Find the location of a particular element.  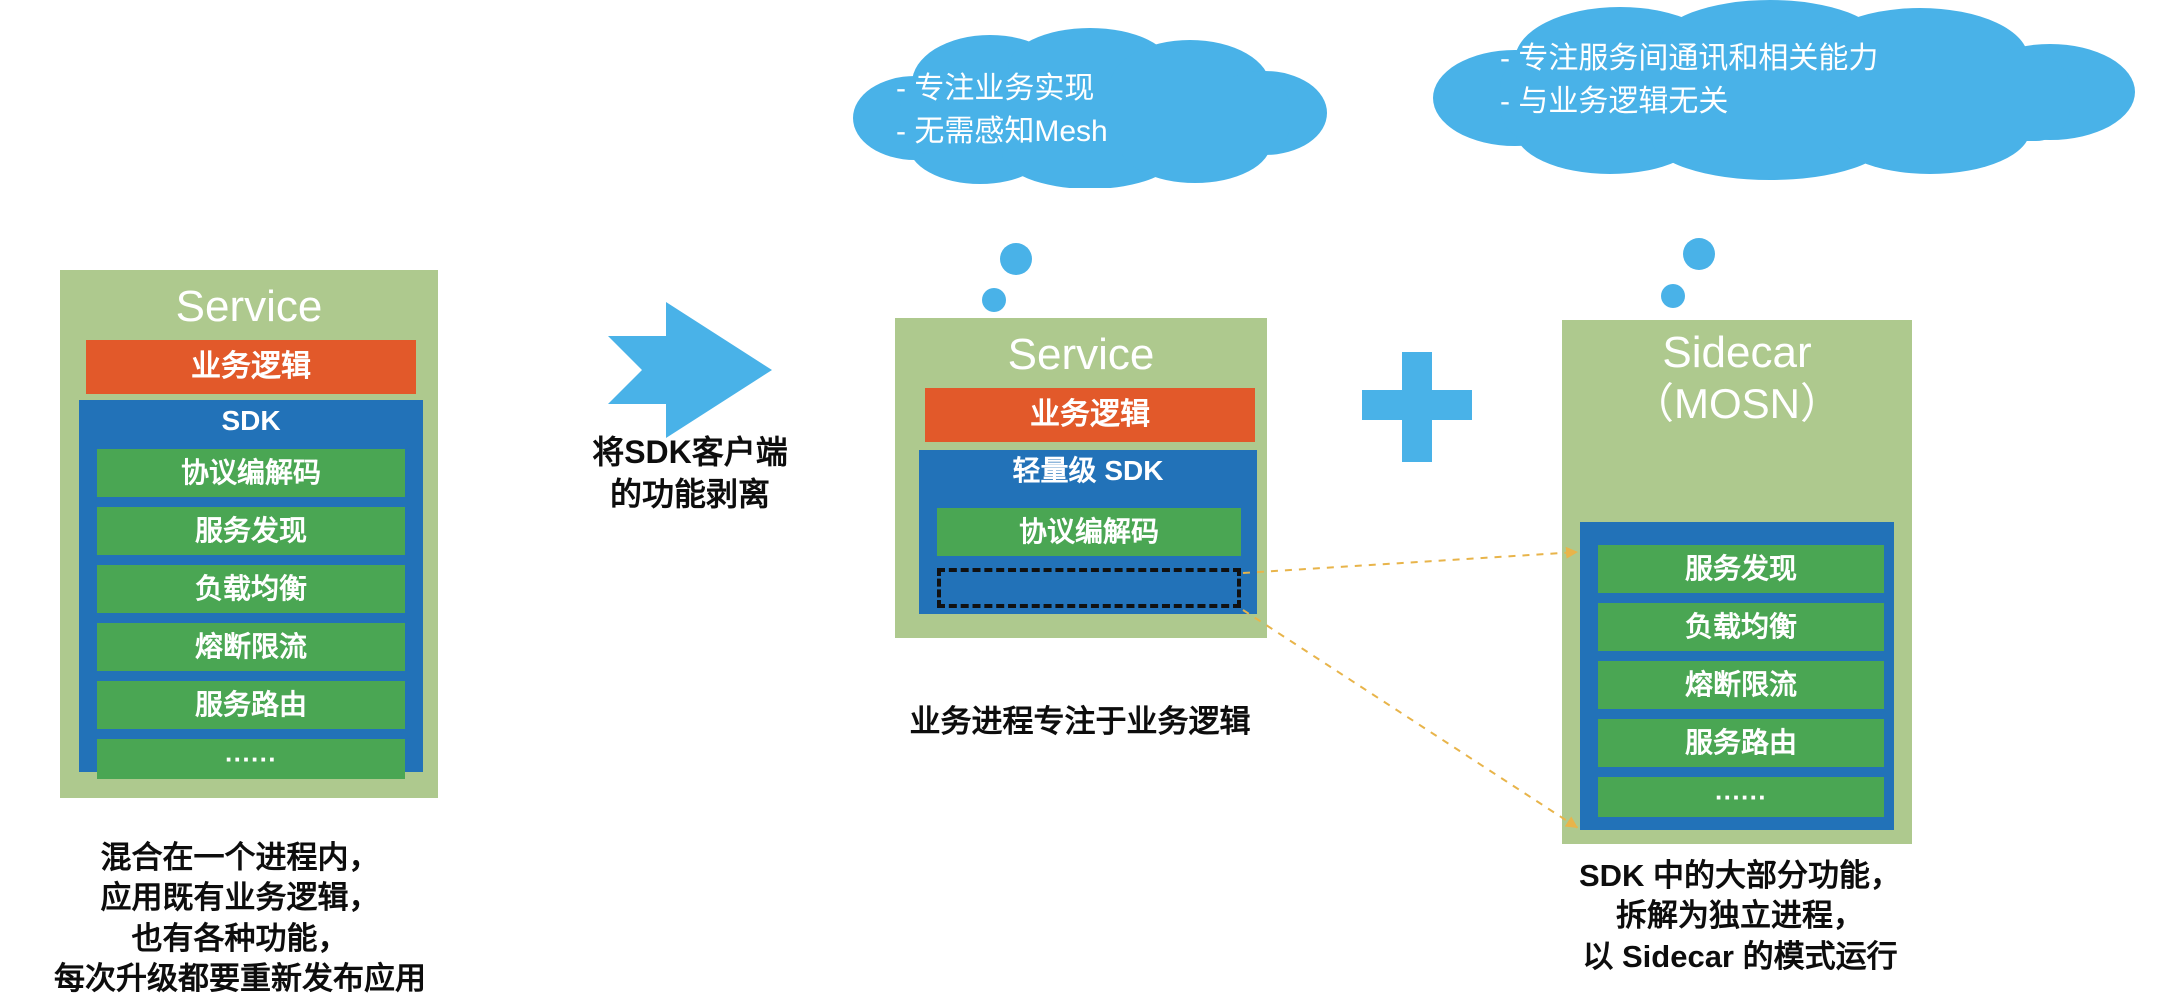

left-feature-4: 服务路由 is located at coordinates (251, 705).